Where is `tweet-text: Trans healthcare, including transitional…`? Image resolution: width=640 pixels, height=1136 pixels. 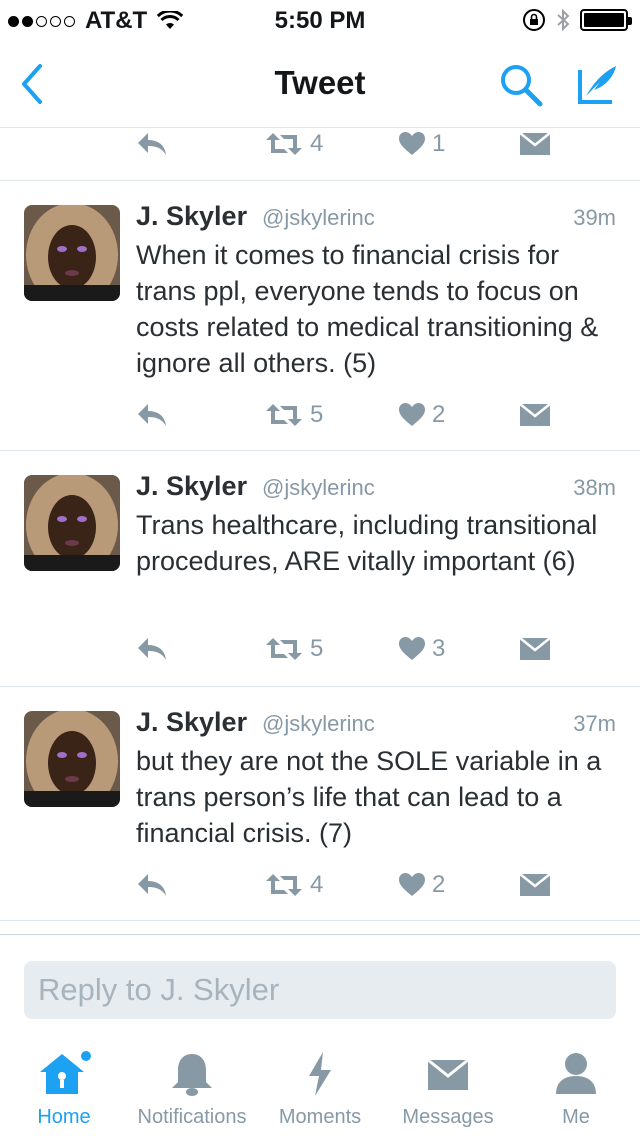
tweet-text: Trans healthcare, including transitional… is located at coordinates (367, 543).